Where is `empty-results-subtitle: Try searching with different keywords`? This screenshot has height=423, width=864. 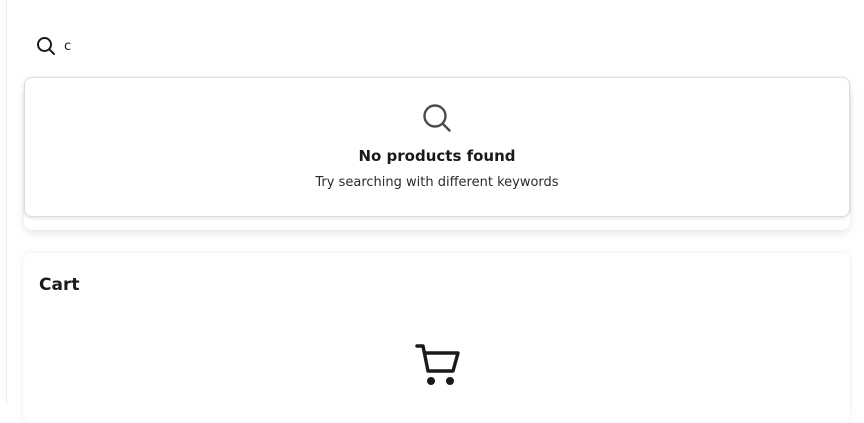
empty-results-subtitle: Try searching with different keywords is located at coordinates (437, 182).